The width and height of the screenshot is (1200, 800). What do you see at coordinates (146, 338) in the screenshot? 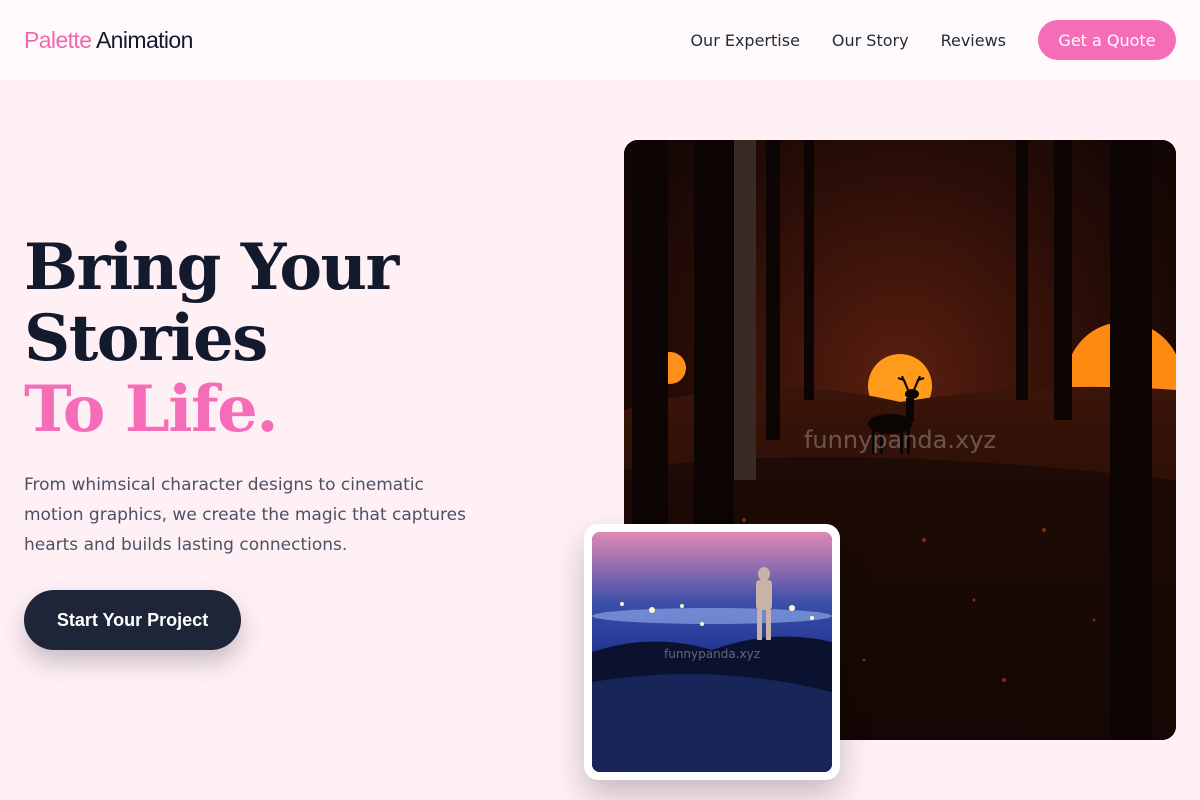
I see `headline-line-2: Stories` at bounding box center [146, 338].